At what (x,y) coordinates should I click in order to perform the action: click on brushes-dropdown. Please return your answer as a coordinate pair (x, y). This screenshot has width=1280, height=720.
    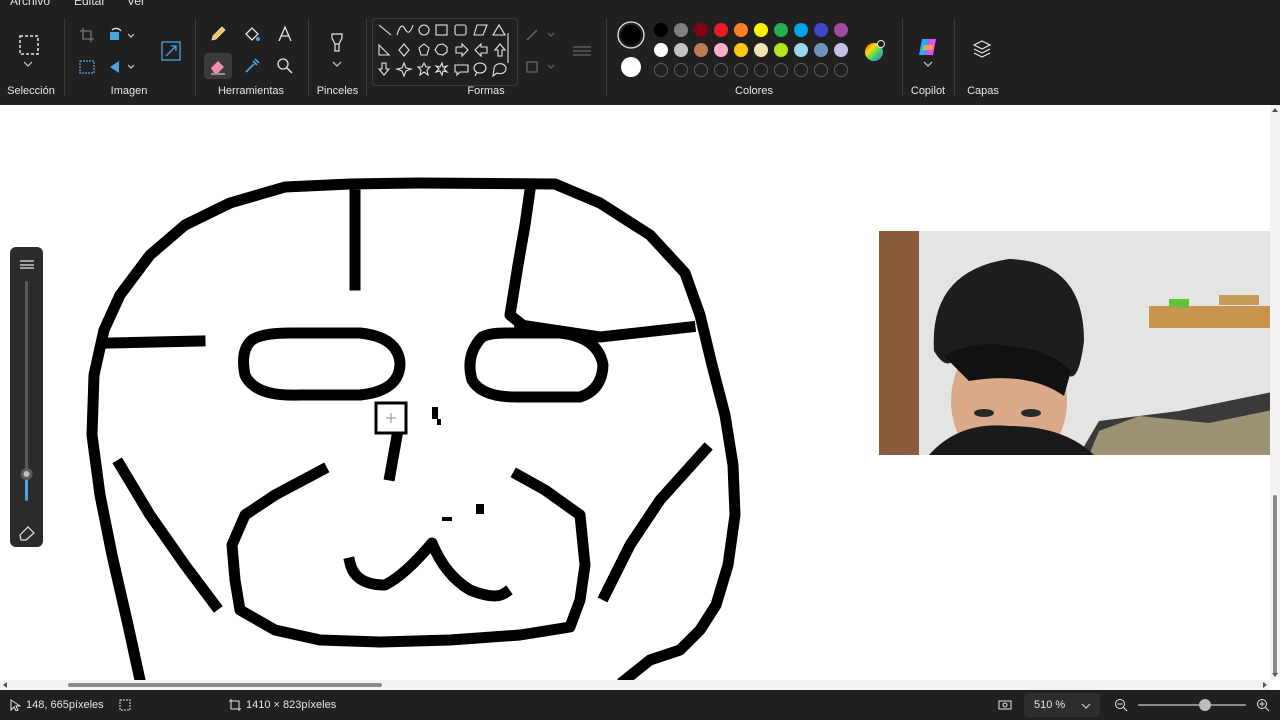
    Looking at the image, I should click on (337, 64).